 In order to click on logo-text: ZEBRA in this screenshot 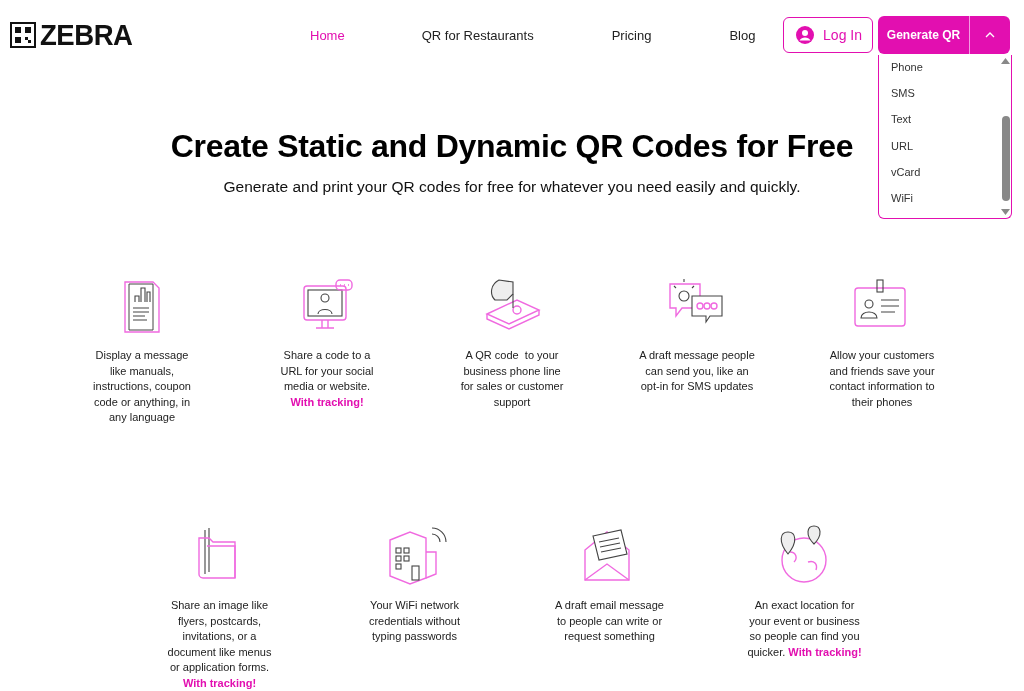, I will do `click(86, 35)`.